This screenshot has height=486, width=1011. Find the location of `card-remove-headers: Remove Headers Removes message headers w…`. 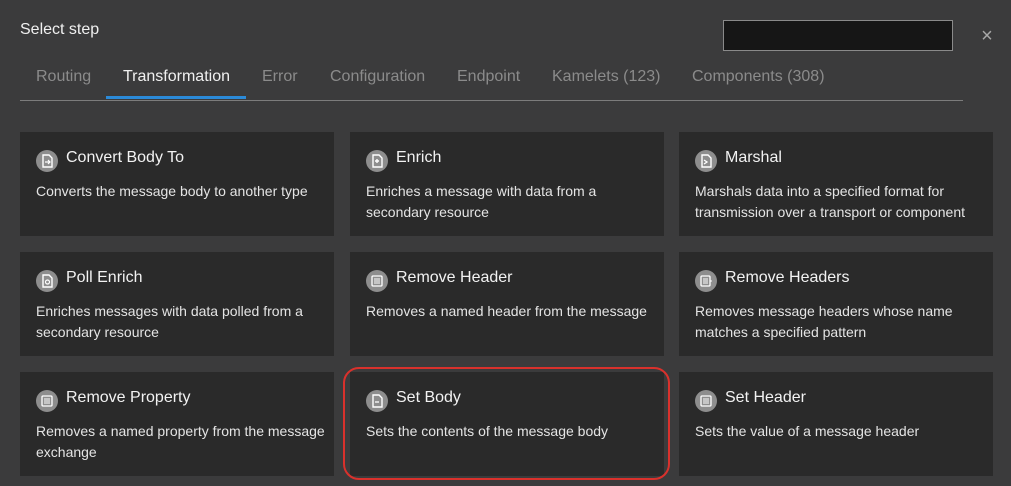

card-remove-headers: Remove Headers Removes message headers w… is located at coordinates (836, 304).